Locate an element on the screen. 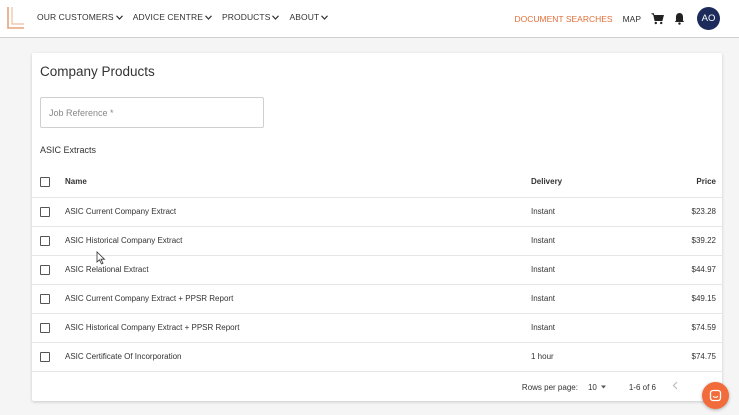  company-logo is located at coordinates (16, 18).